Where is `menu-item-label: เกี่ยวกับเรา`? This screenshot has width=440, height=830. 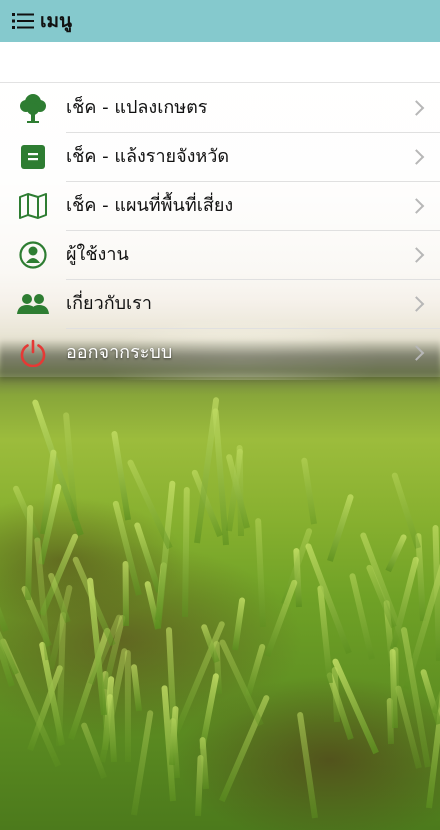 menu-item-label: เกี่ยวกับเรา is located at coordinates (253, 304).